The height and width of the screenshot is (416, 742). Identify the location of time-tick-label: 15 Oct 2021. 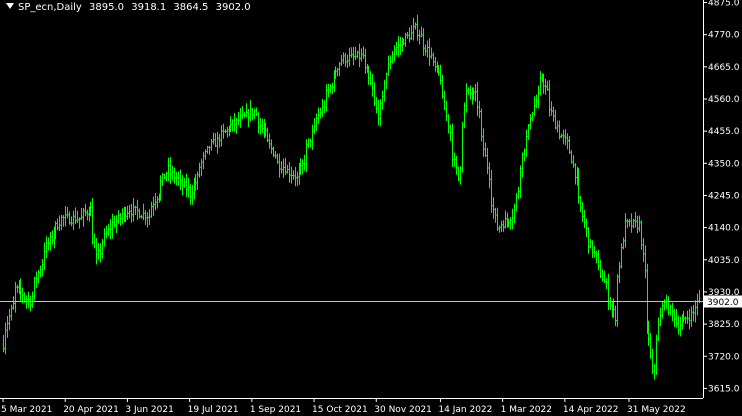
(340, 410).